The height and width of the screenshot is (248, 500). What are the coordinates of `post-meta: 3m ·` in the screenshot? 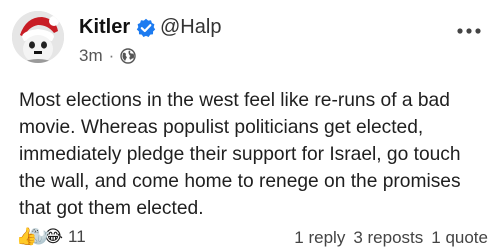 It's located at (107, 56).